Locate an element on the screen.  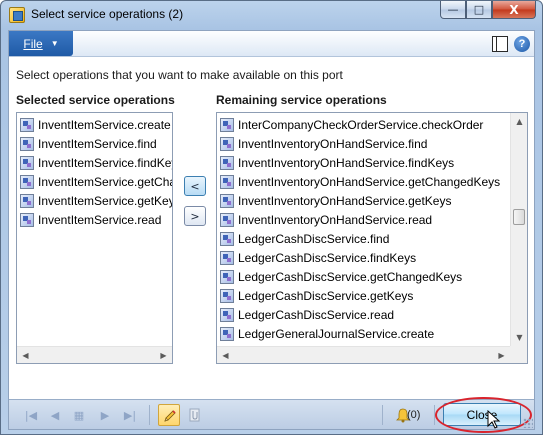
status-bar: |◀ ◀ ▦ ▶ ▶| (0) Close is located at coordinates (271, 415).